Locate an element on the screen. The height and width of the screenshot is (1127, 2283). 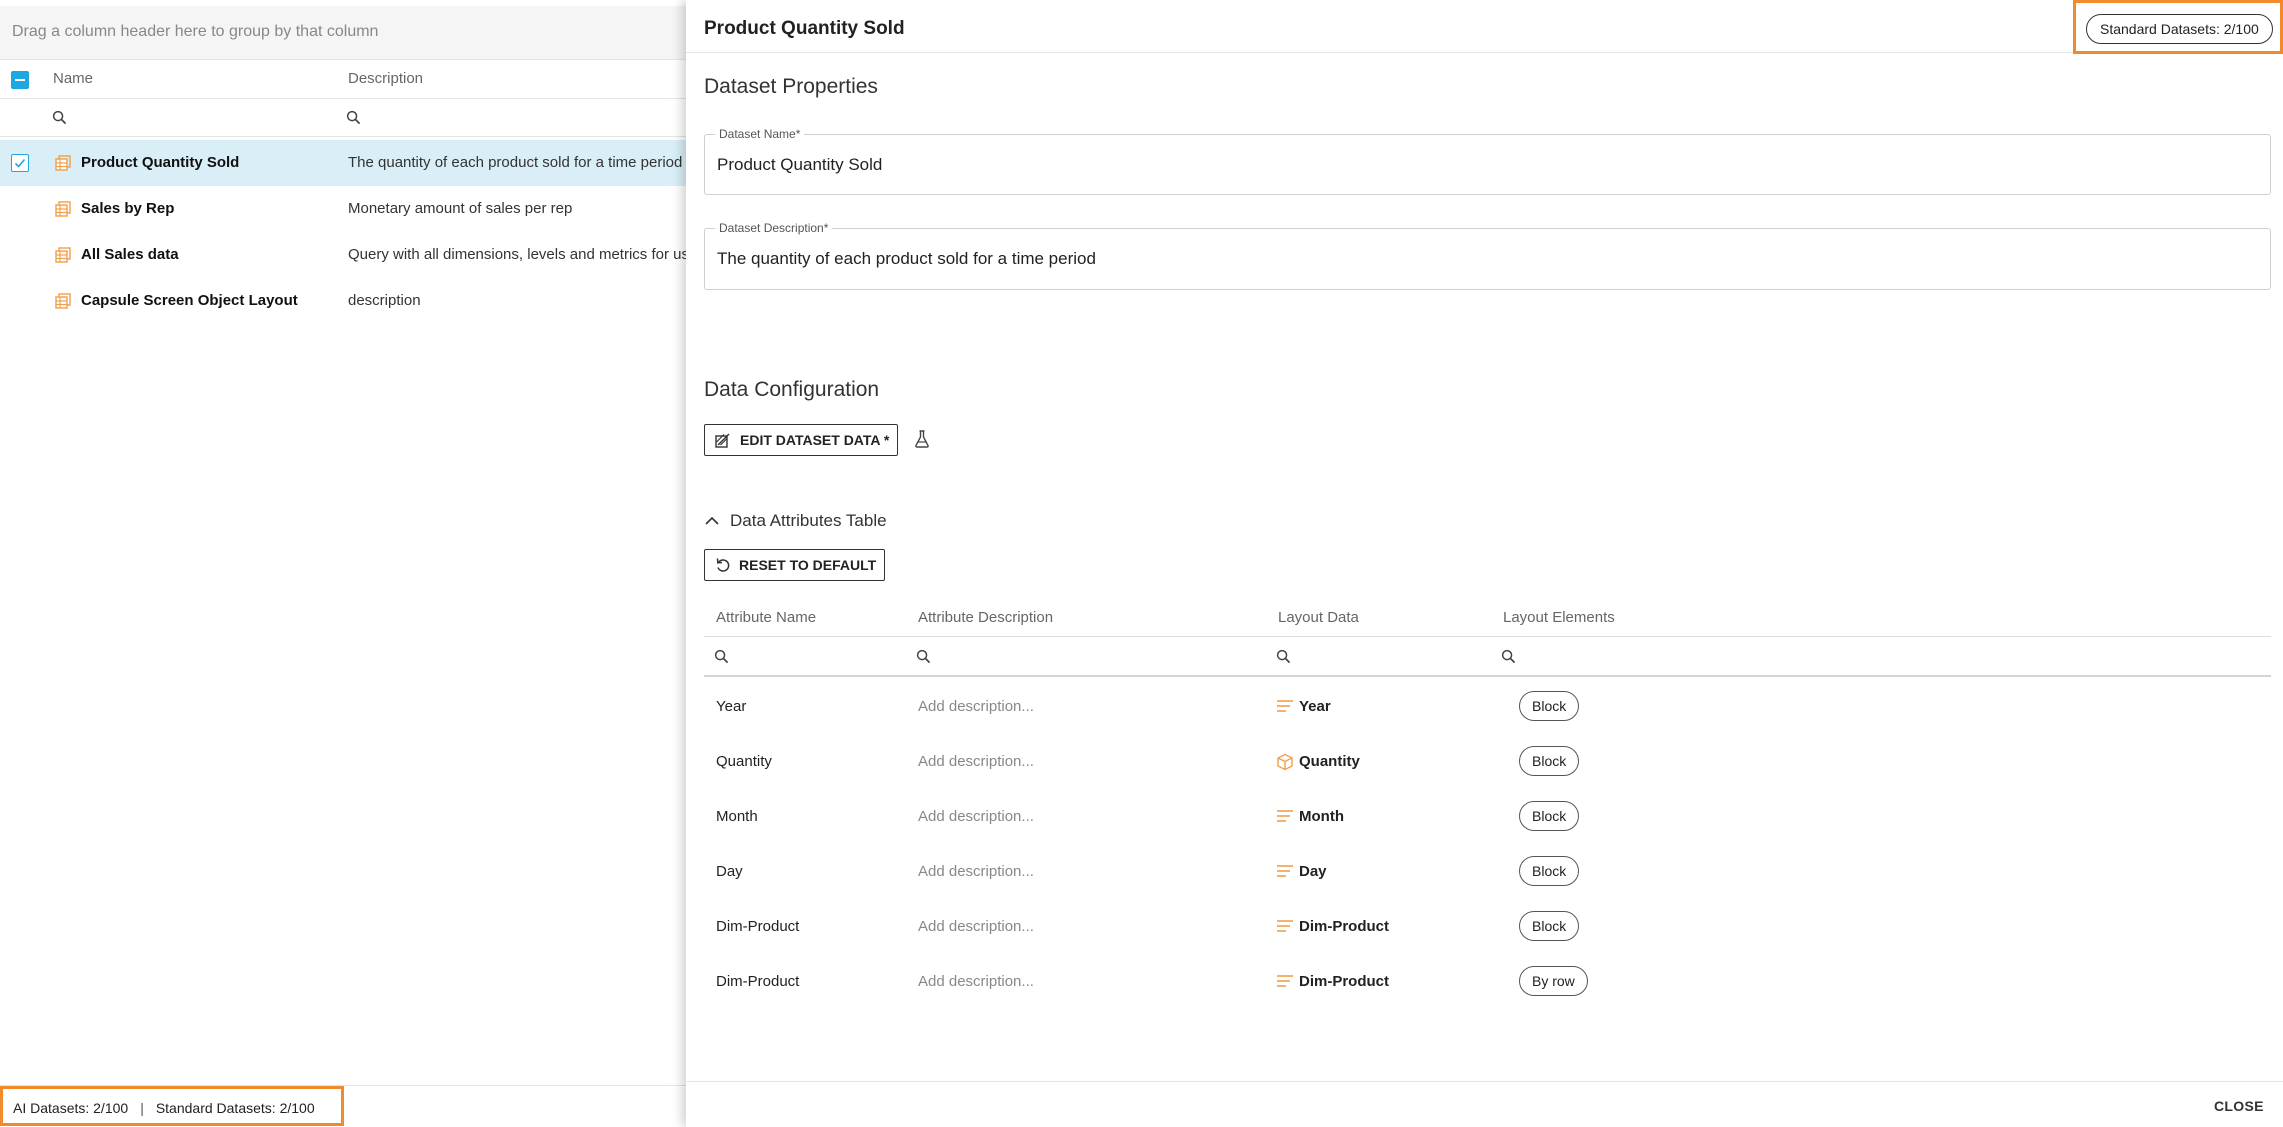
row-name: Sales by Rep is located at coordinates (128, 208).